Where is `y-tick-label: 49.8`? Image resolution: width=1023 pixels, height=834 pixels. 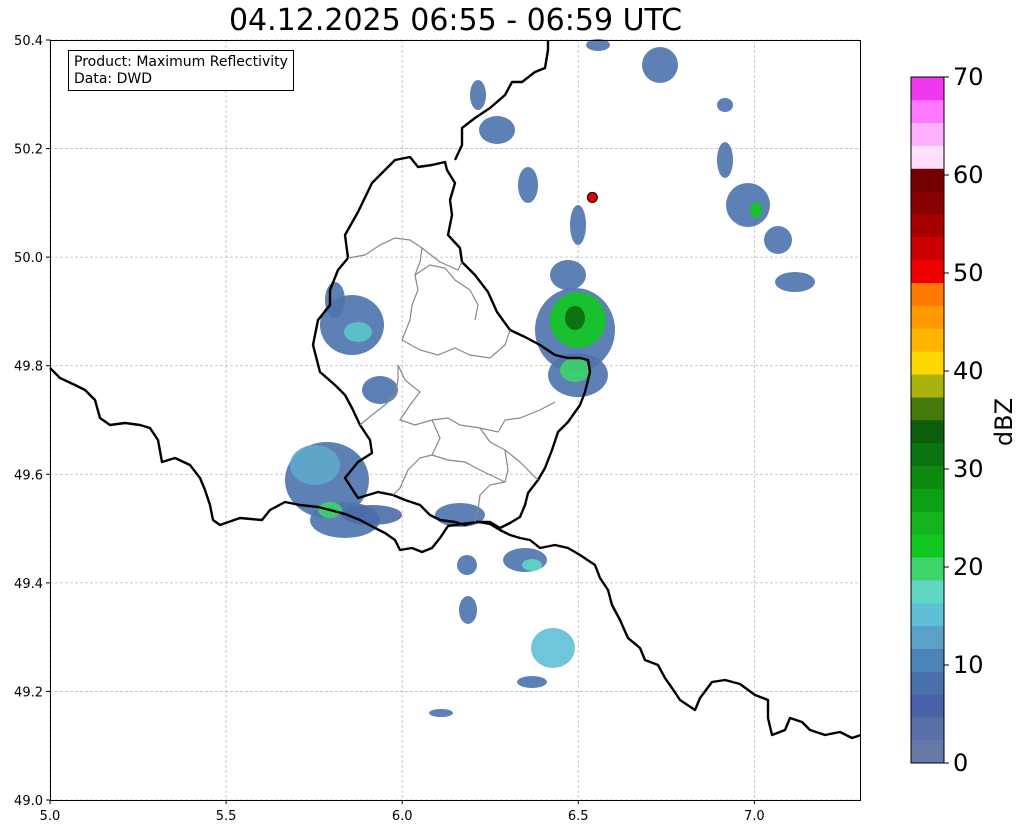
y-tick-label: 49.8 is located at coordinates (28, 367).